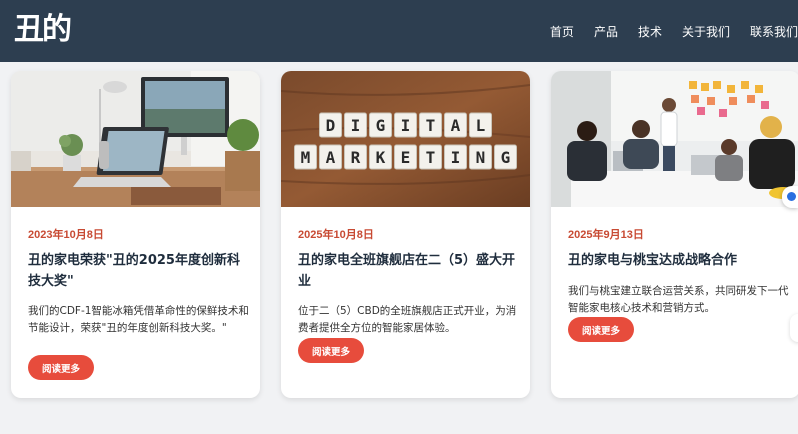  What do you see at coordinates (674, 31) in the screenshot?
I see `main-nav: 首页 产品 技术 关于我们 联系我们` at bounding box center [674, 31].